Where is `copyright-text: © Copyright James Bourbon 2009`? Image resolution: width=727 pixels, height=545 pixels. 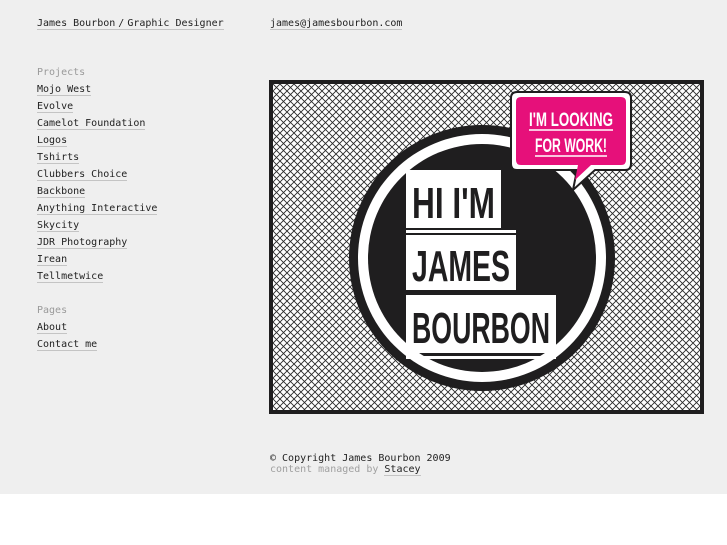
copyright-text: © Copyright James Bourbon 2009 is located at coordinates (360, 458).